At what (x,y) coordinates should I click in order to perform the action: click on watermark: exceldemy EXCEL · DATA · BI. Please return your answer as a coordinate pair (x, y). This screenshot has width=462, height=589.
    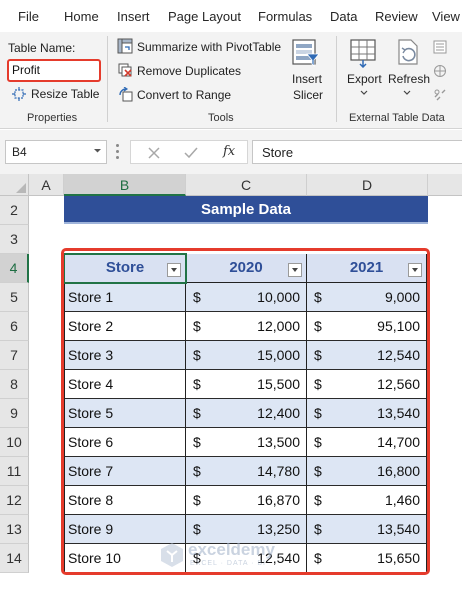
    Looking at the image, I should click on (233, 556).